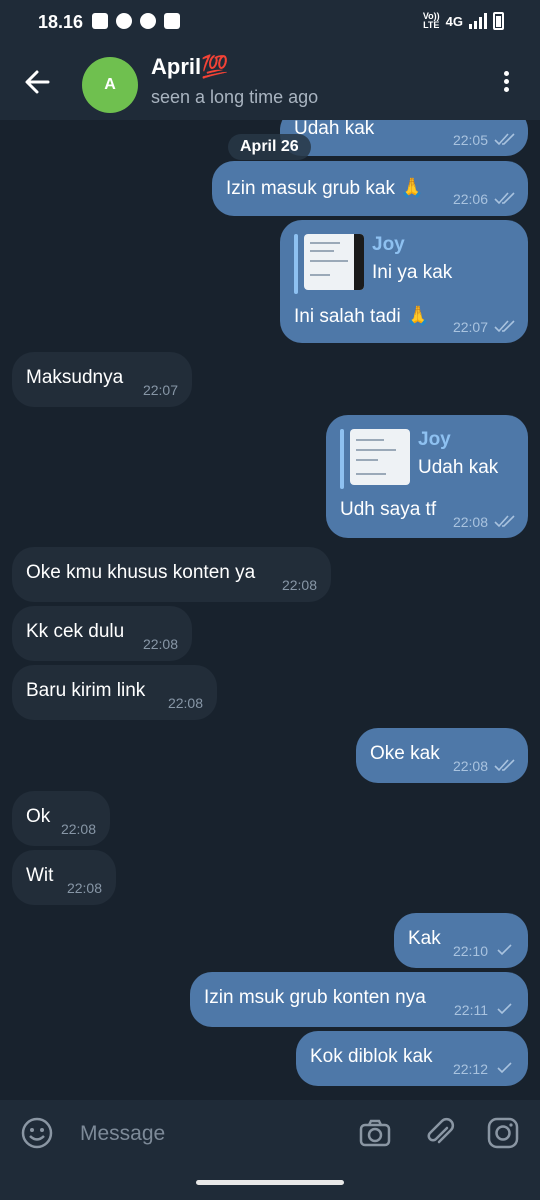 This screenshot has width=540, height=1200. I want to click on camera-icon, so click(375, 1133).